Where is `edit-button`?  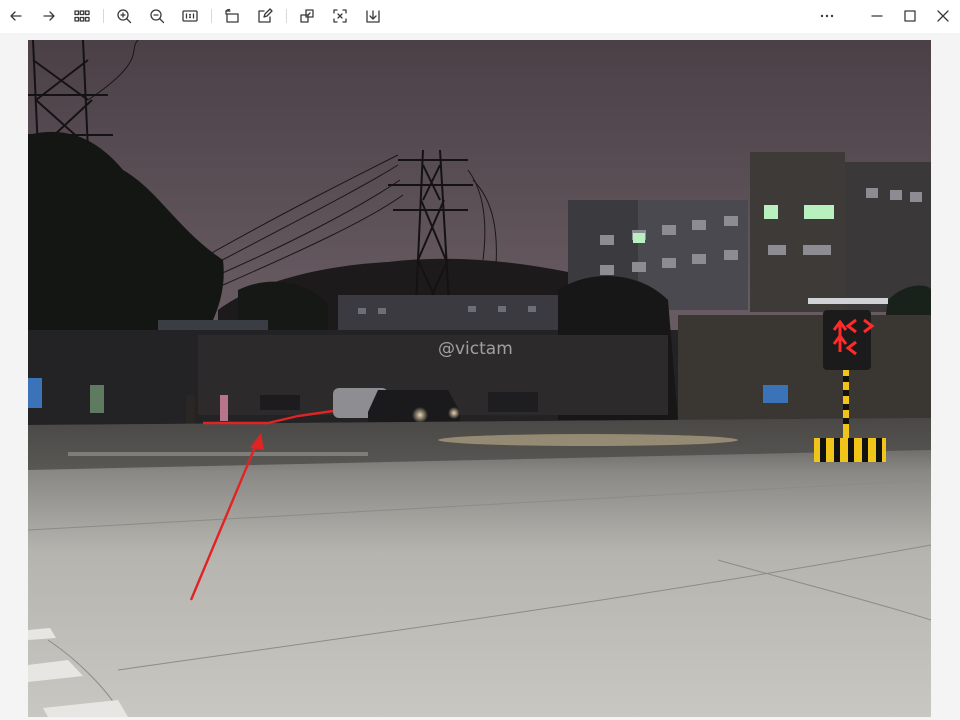
edit-button is located at coordinates (265, 16).